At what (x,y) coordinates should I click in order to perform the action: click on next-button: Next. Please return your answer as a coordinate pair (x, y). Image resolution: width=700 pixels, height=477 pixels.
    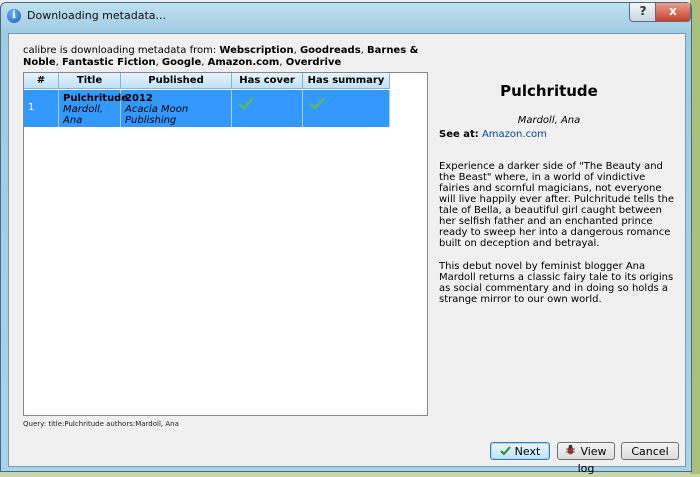
    Looking at the image, I should click on (520, 451).